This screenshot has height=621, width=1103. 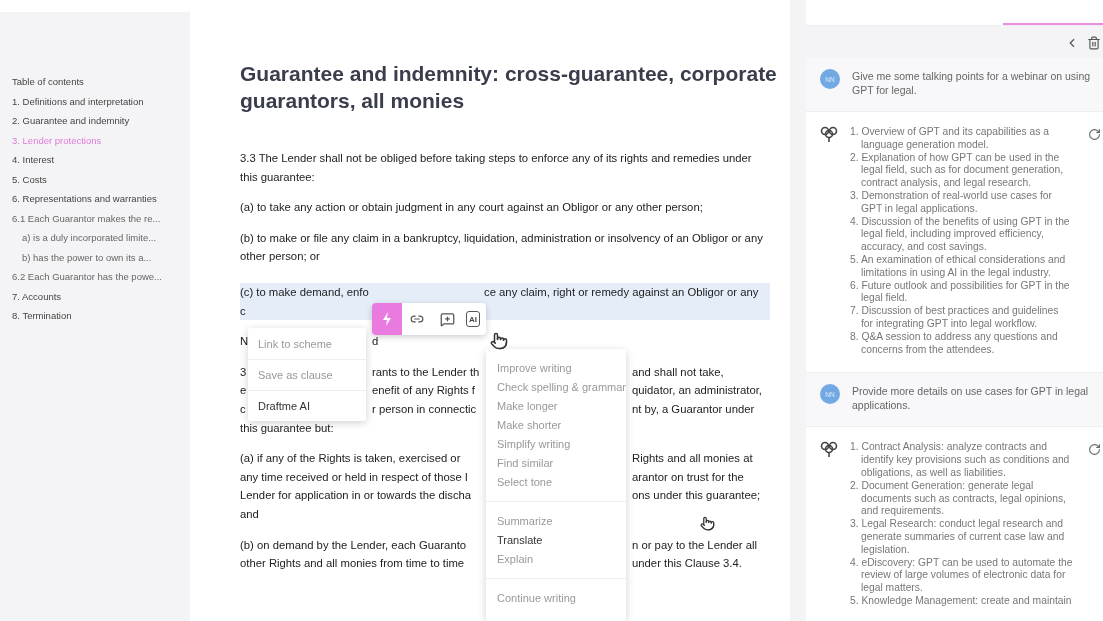 What do you see at coordinates (375, 342) in the screenshot?
I see `paragraph-text: d` at bounding box center [375, 342].